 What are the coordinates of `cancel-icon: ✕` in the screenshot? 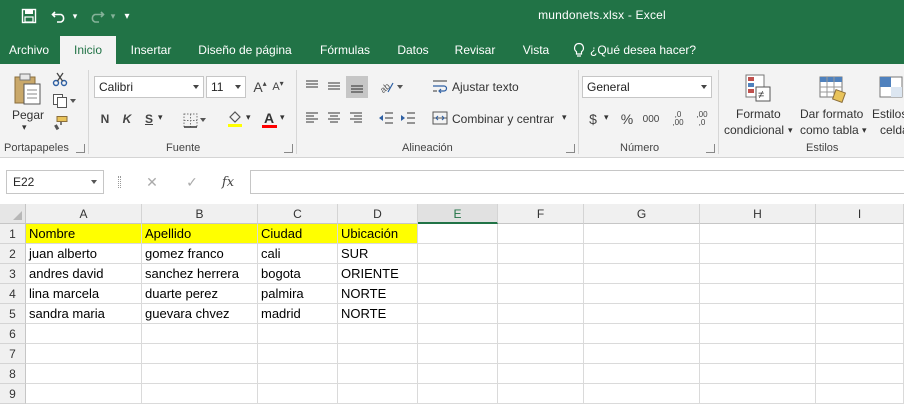 It's located at (152, 182).